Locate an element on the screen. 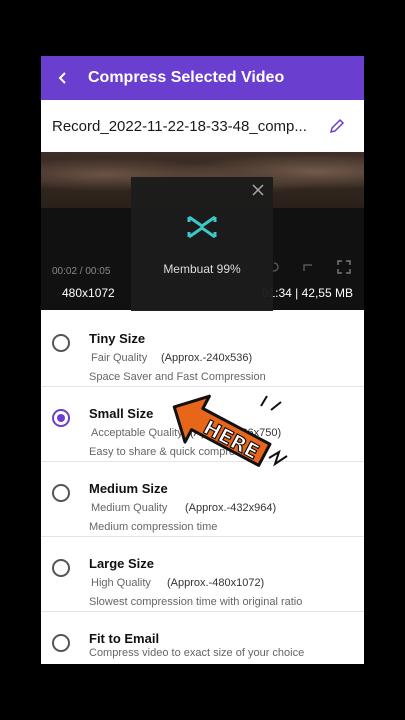  playback-time: 00:02 / 00:05 is located at coordinates (81, 271).